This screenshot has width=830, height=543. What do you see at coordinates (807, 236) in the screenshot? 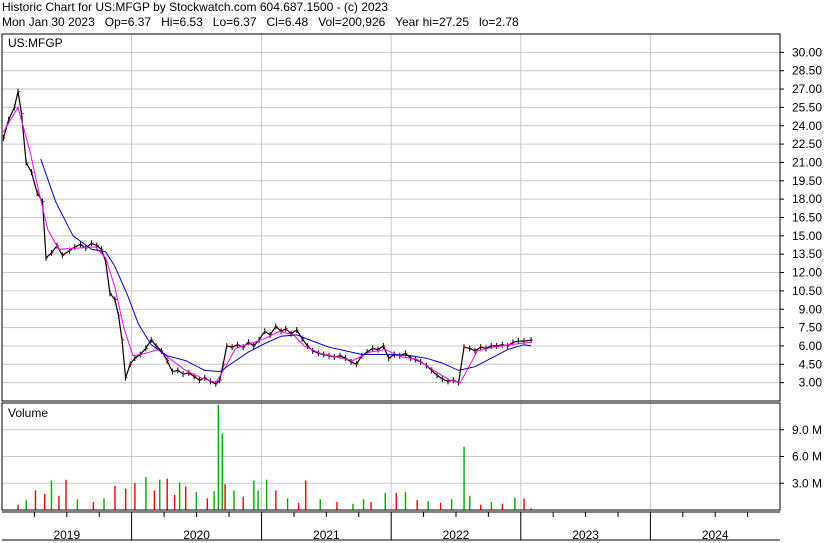
I see `price-y-tick-label: 15.00` at bounding box center [807, 236].